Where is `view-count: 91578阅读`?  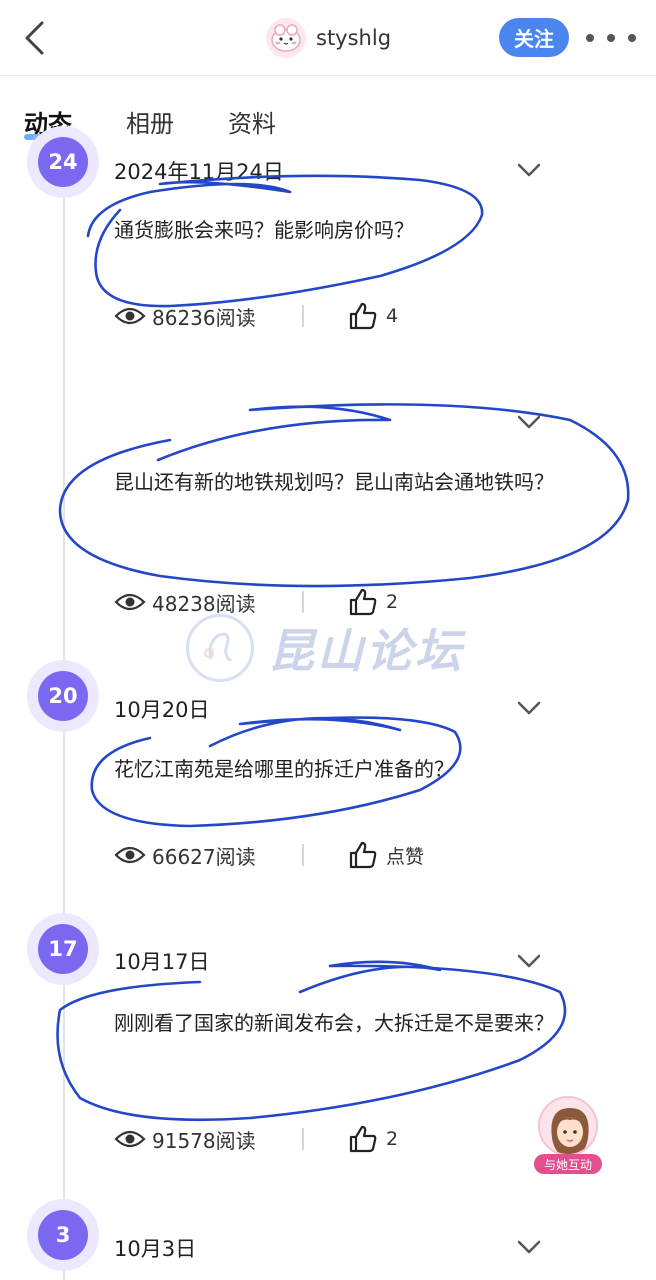 view-count: 91578阅读 is located at coordinates (185, 1139).